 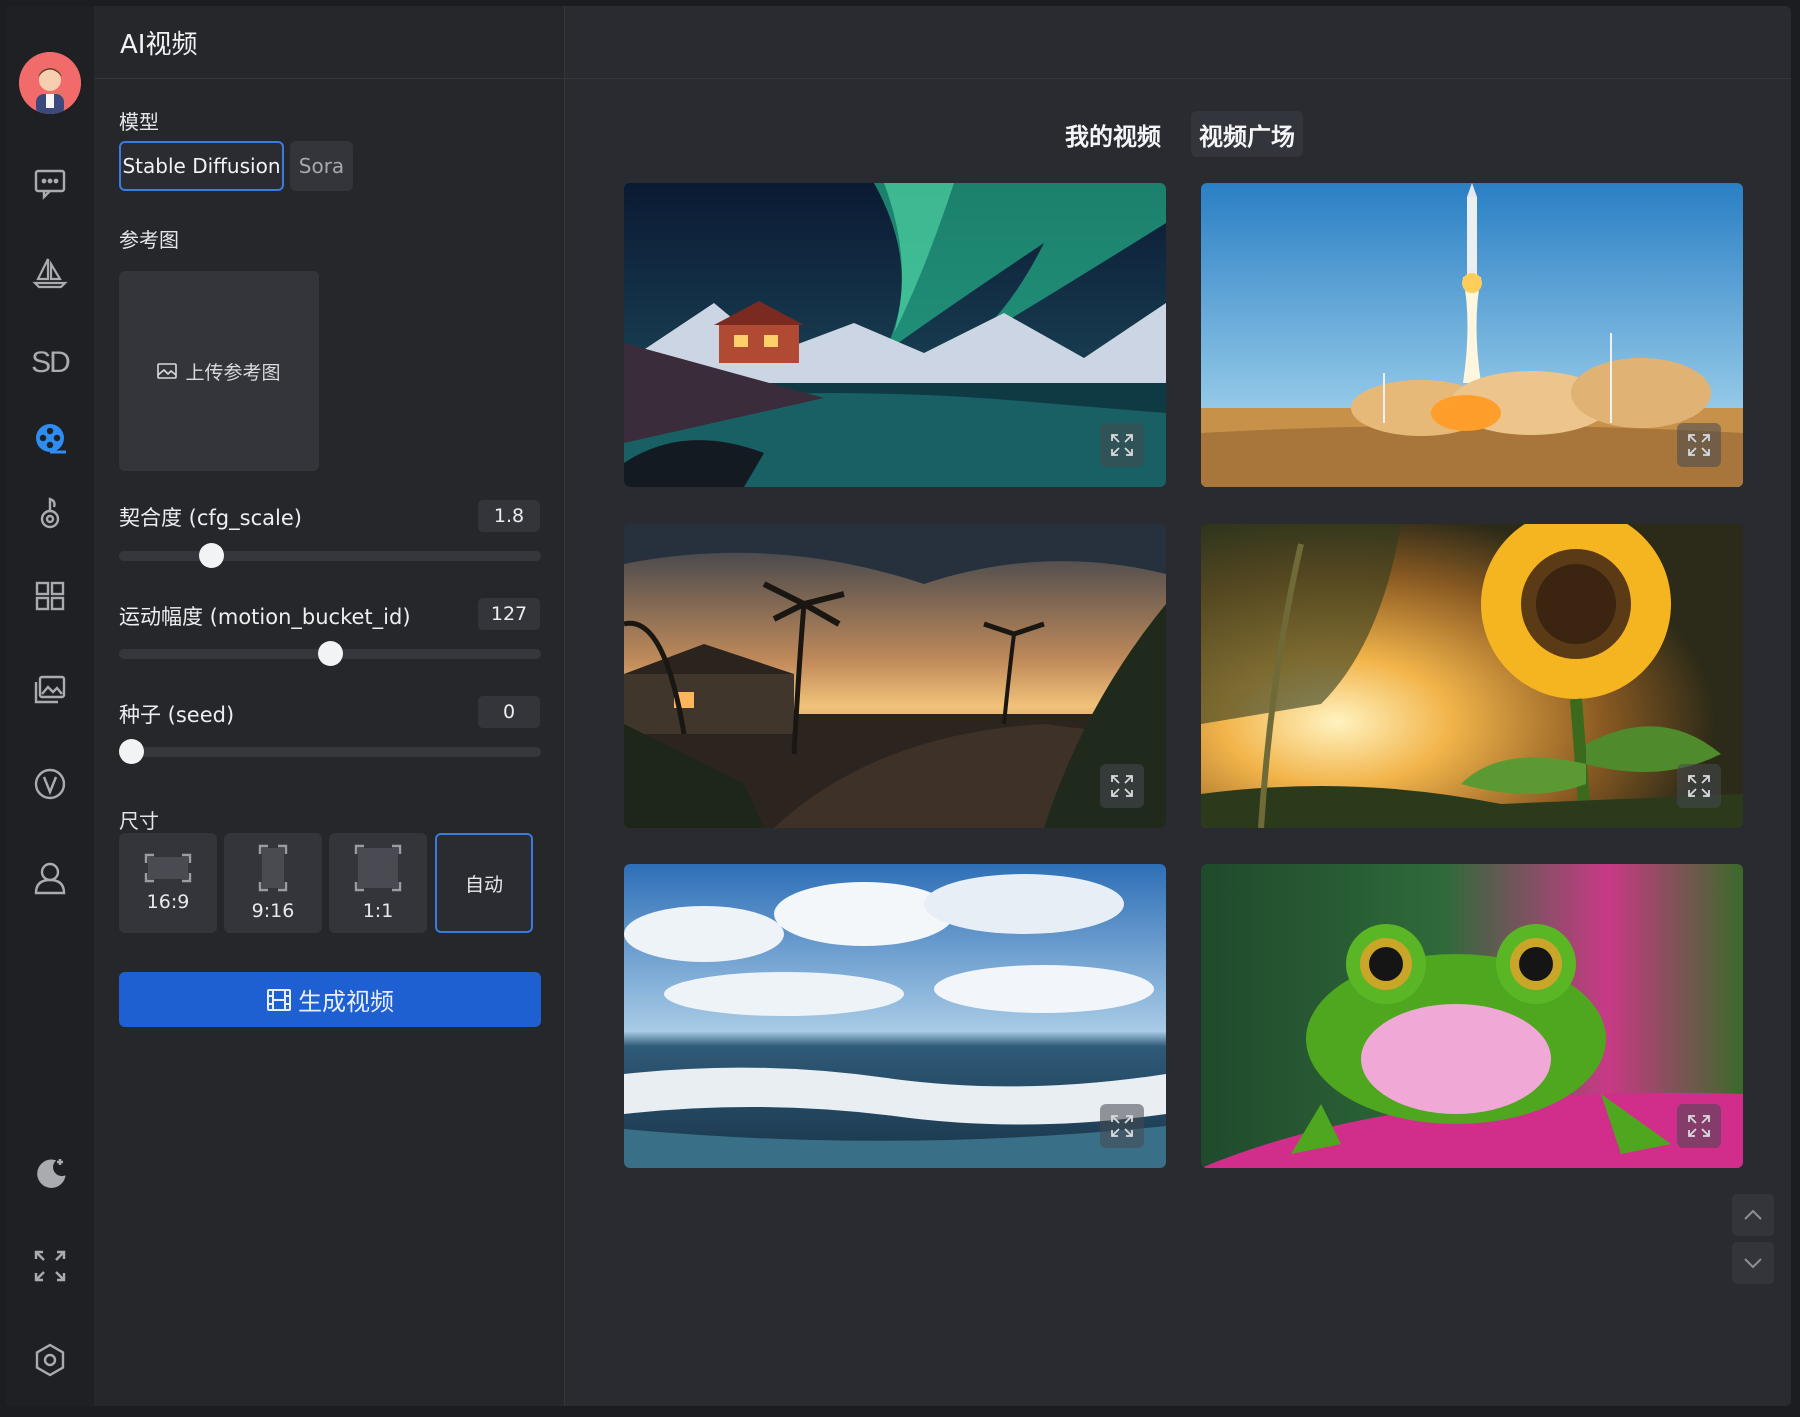 I want to click on generate-video-label: 生成视频, so click(x=346, y=1002).